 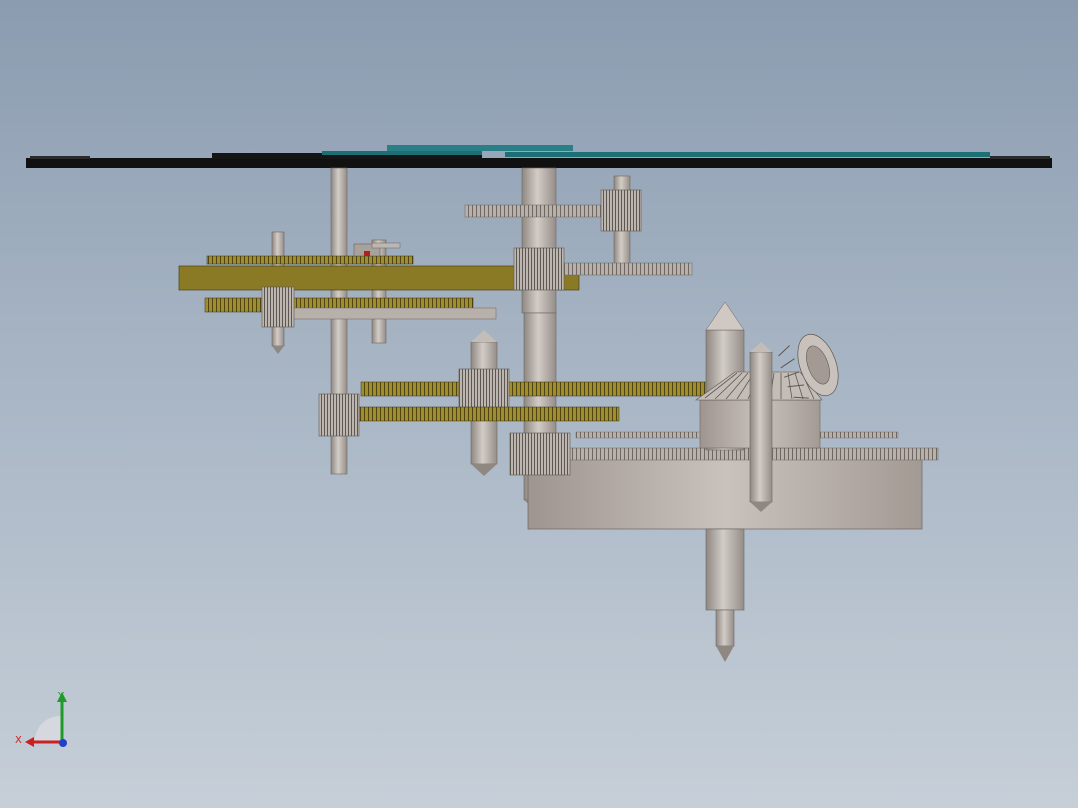 I want to click on grey-bar-lower-left, so click(x=393, y=313).